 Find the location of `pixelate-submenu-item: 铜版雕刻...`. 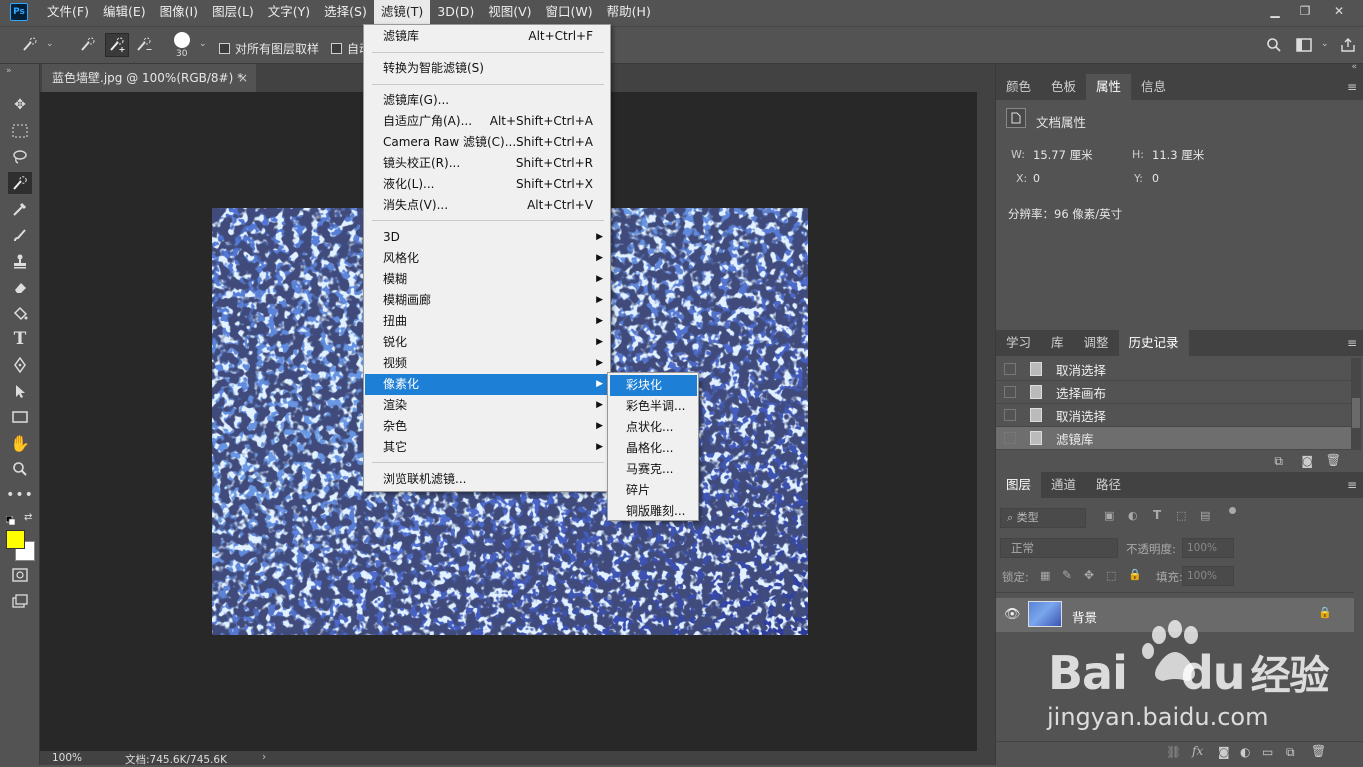

pixelate-submenu-item: 铜版雕刻... is located at coordinates (653, 511).